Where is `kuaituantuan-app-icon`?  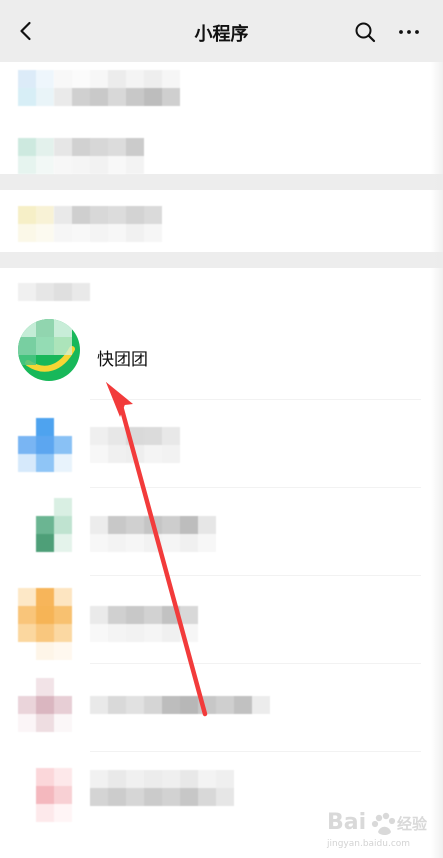
kuaituantuan-app-icon is located at coordinates (49, 350).